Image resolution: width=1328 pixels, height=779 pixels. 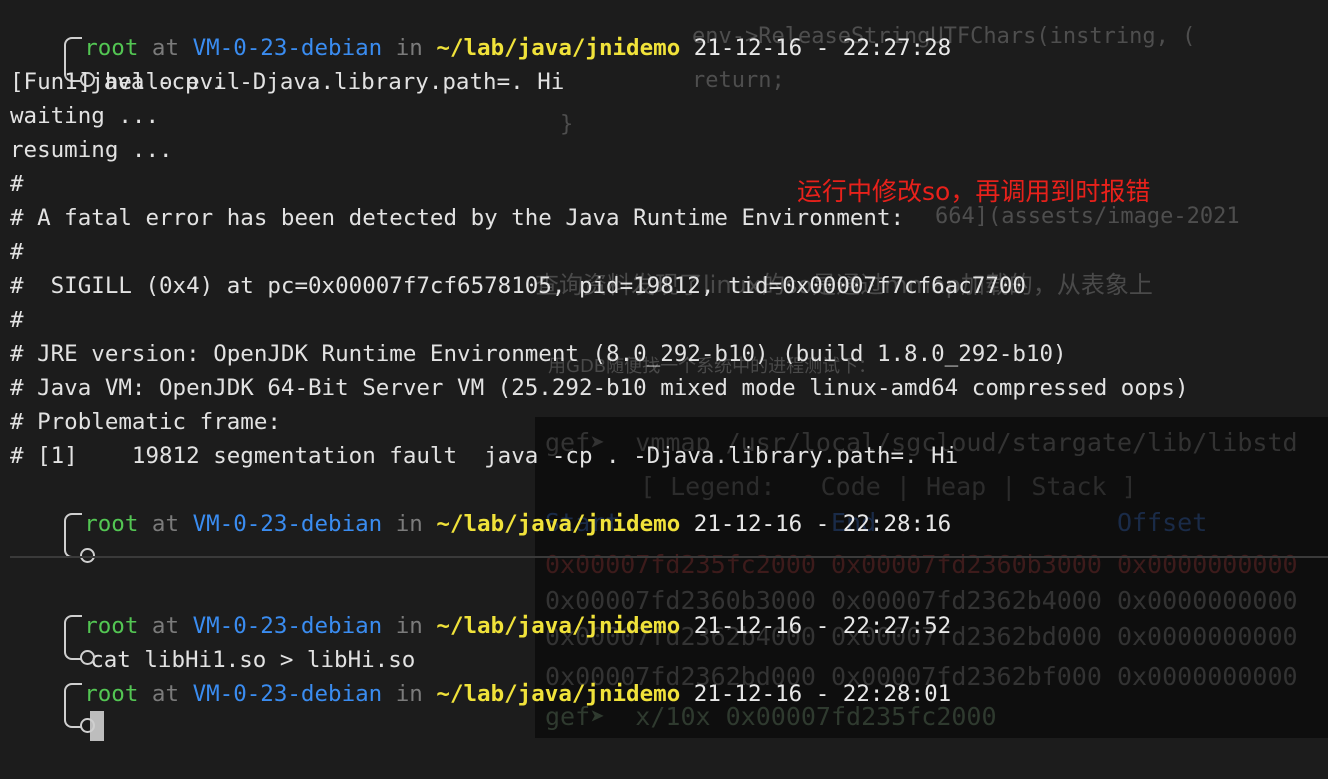 I want to click on prompt-time: 21-12-16 - 22:27:28, so click(x=822, y=48).